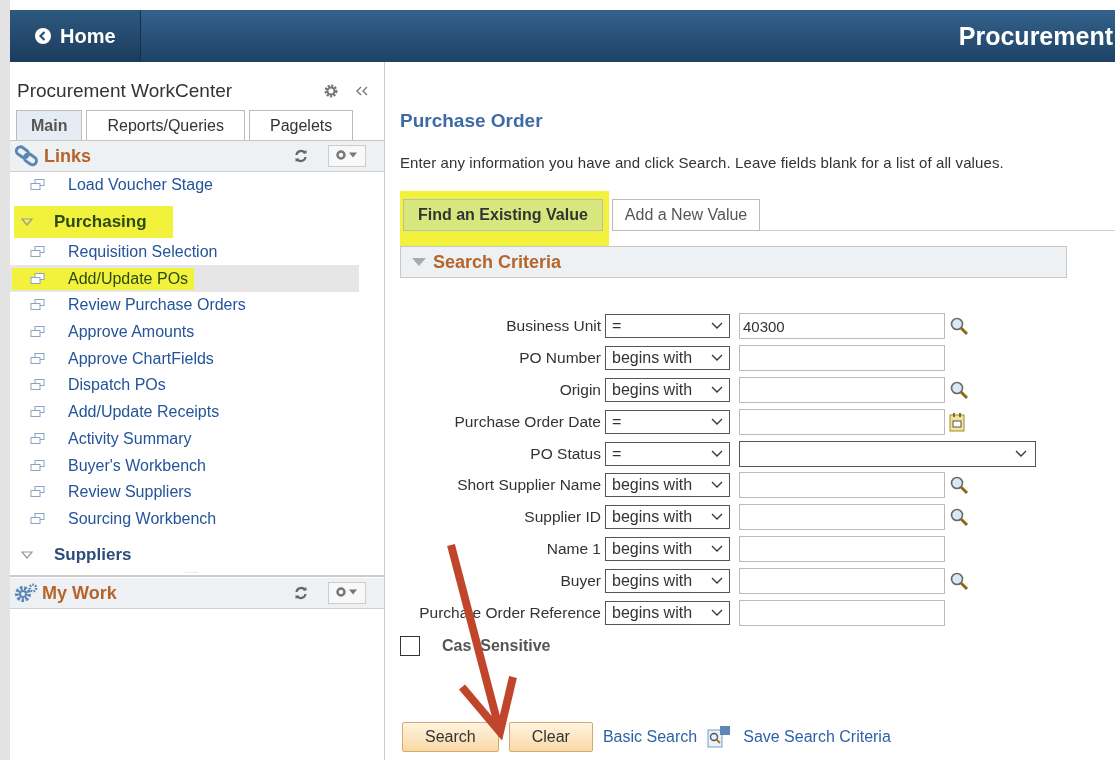  What do you see at coordinates (957, 421) in the screenshot?
I see `calendar-icon` at bounding box center [957, 421].